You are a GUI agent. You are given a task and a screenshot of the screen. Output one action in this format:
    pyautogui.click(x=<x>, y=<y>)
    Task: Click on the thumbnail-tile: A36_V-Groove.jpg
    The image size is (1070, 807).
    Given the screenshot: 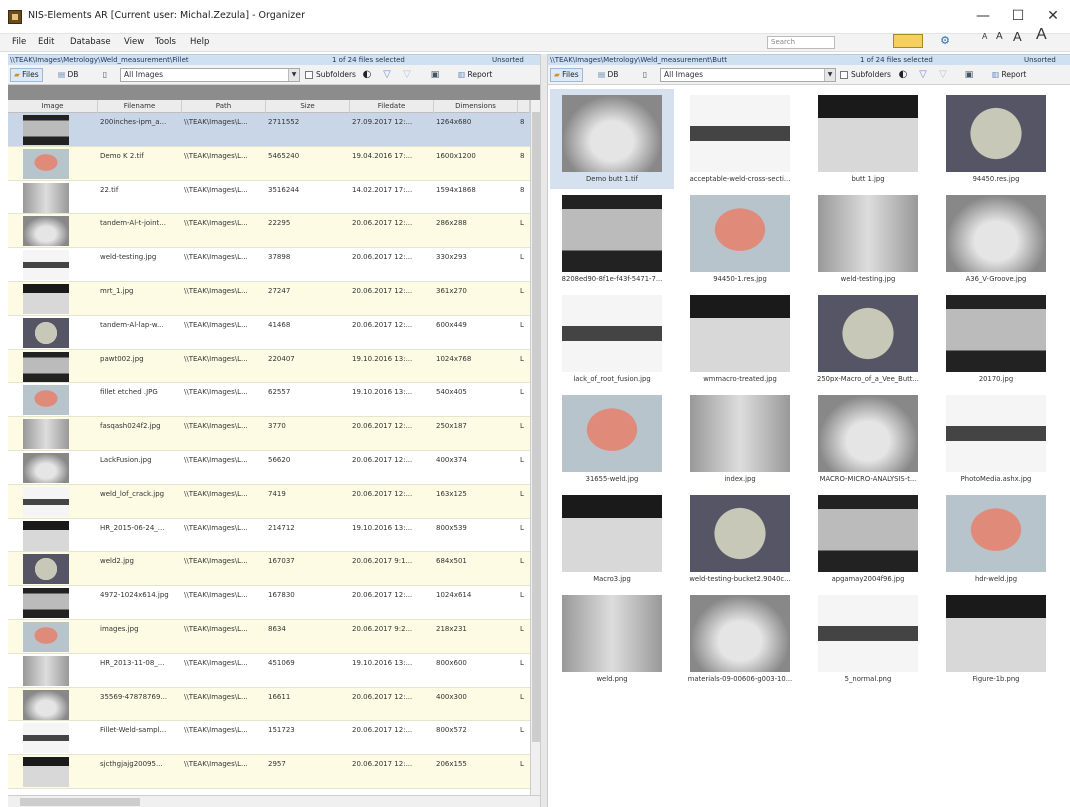 What is the action you would take?
    pyautogui.click(x=996, y=239)
    